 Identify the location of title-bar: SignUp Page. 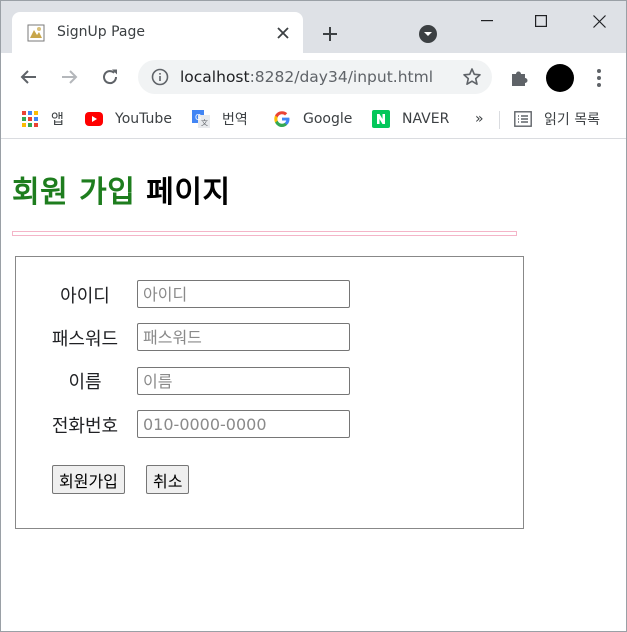
(313, 27).